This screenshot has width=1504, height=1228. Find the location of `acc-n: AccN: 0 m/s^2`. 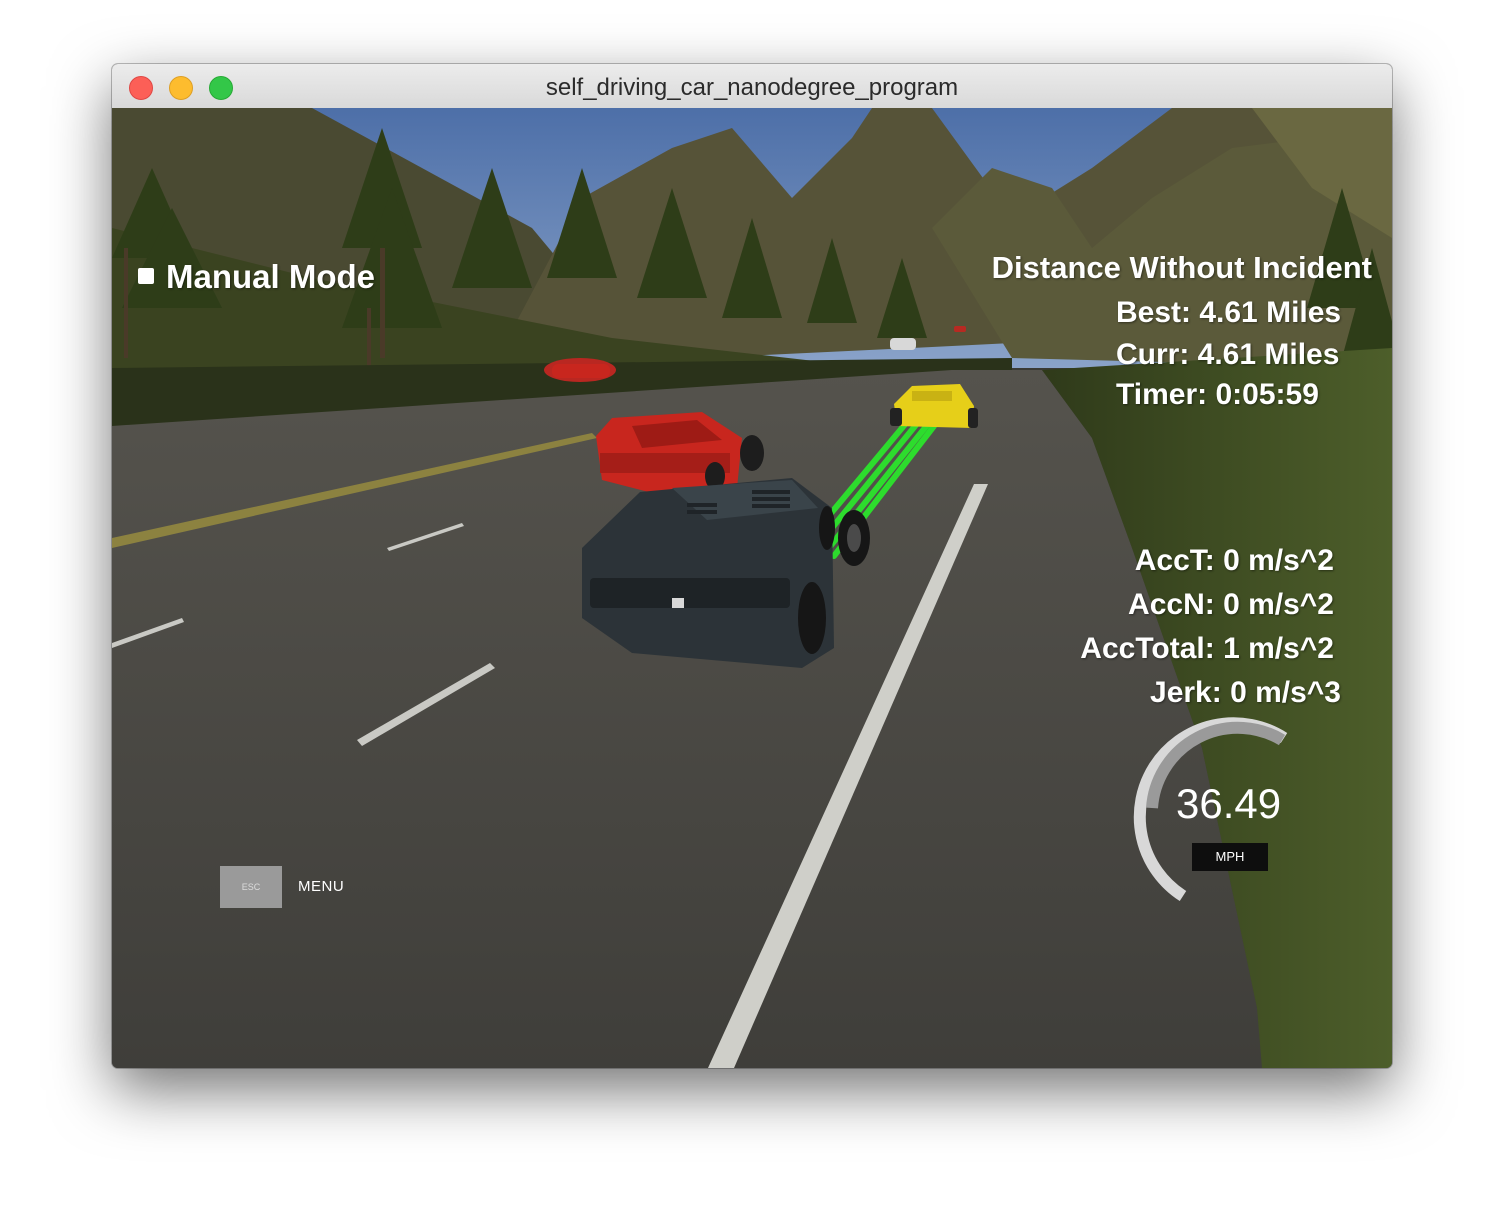

acc-n: AccN: 0 m/s^2 is located at coordinates (1231, 604).